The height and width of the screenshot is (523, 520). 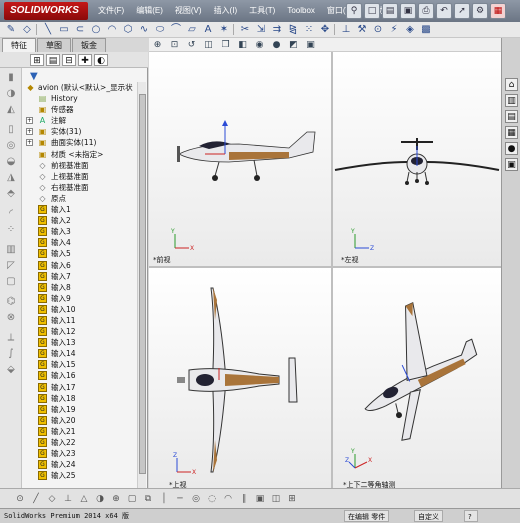 I want to click on hole-wizard-icon: ◎, so click(x=11, y=146).